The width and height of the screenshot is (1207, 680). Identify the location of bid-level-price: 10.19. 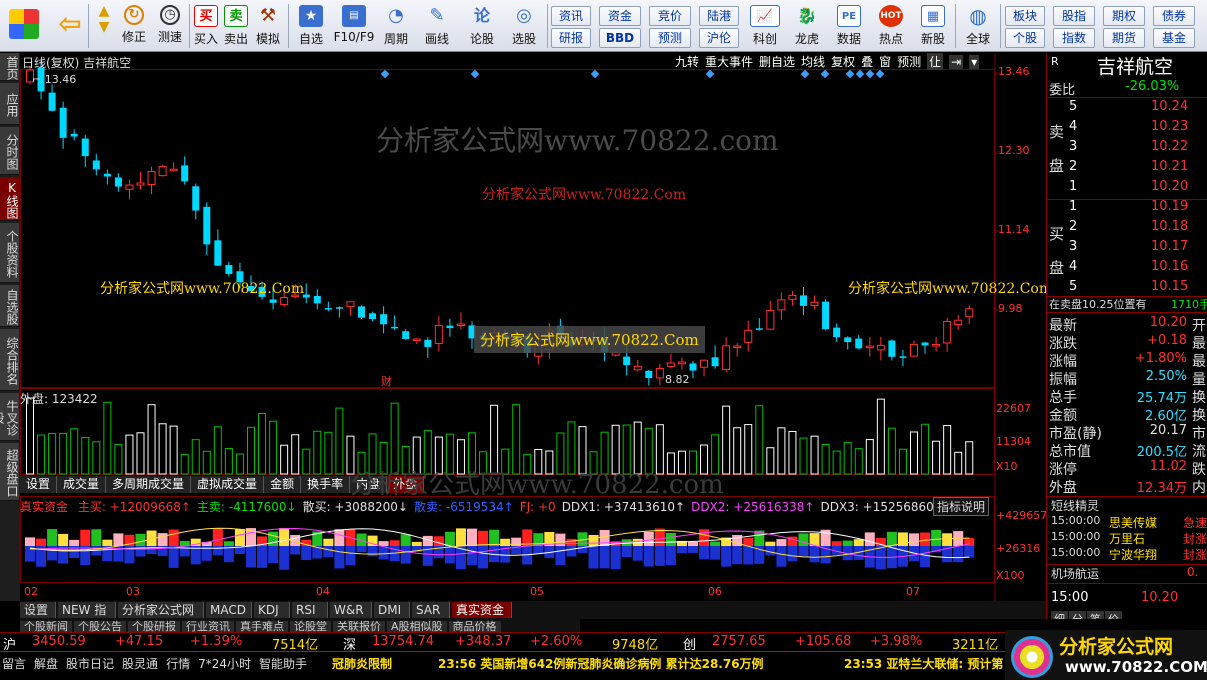
(1169, 206).